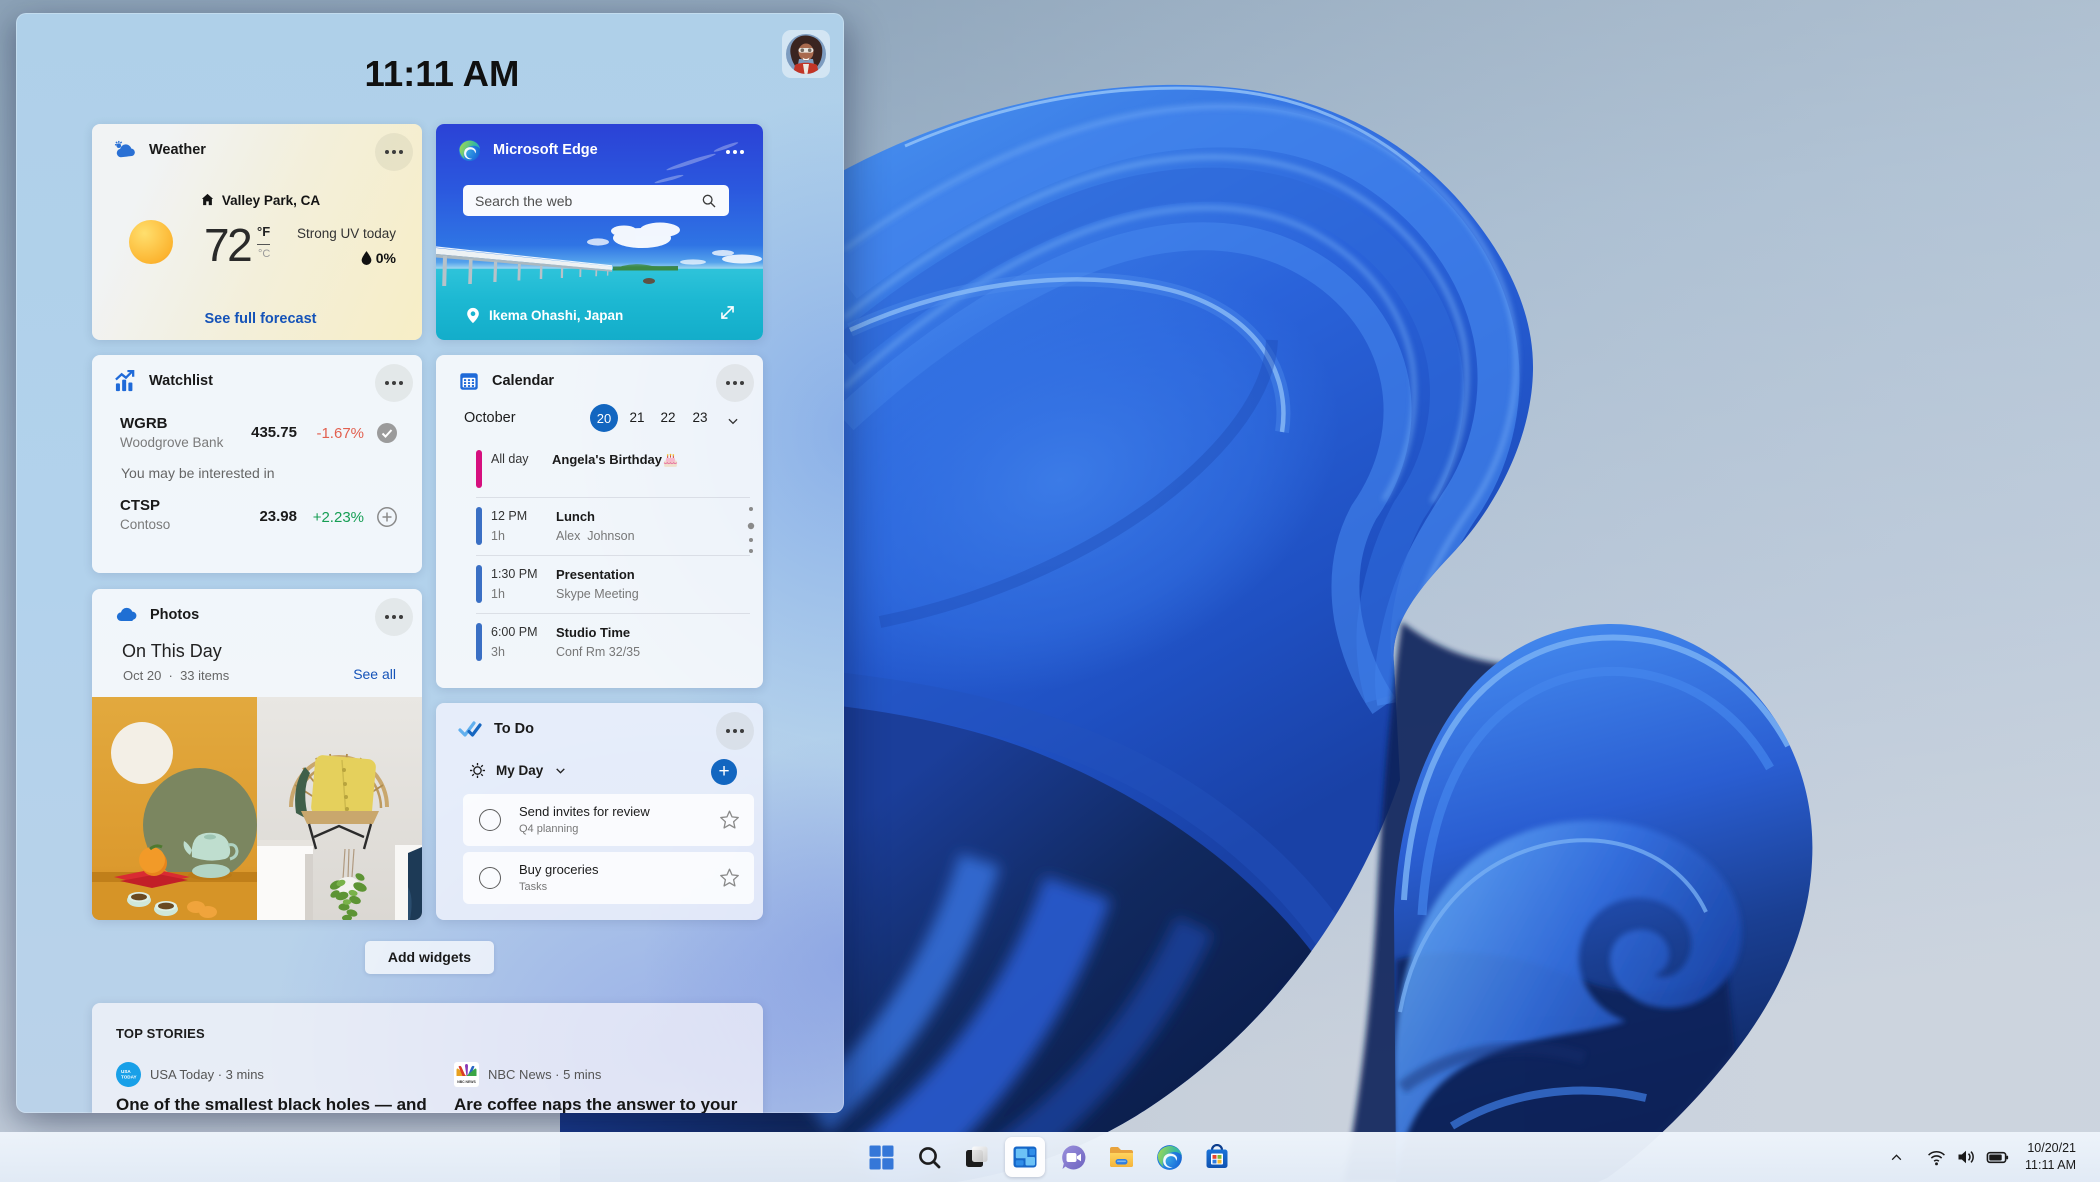  What do you see at coordinates (126, 1071) in the screenshot?
I see `svg-text: USA` at bounding box center [126, 1071].